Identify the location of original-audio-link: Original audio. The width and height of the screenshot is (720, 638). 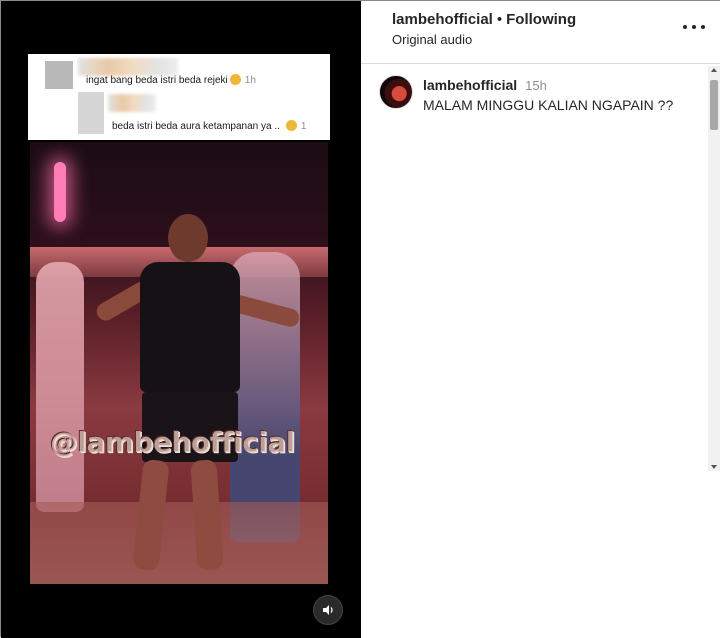
(432, 39).